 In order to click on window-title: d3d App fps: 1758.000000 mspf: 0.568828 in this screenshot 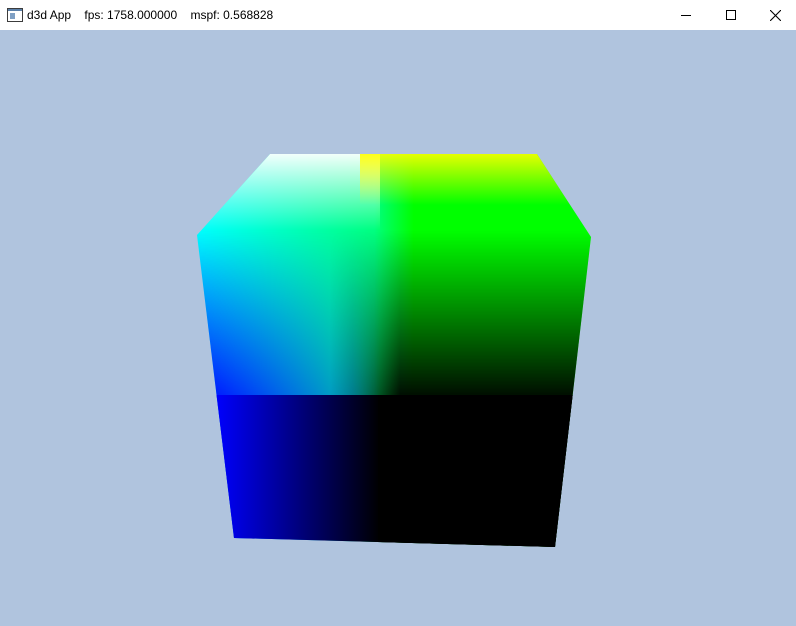, I will do `click(150, 15)`.